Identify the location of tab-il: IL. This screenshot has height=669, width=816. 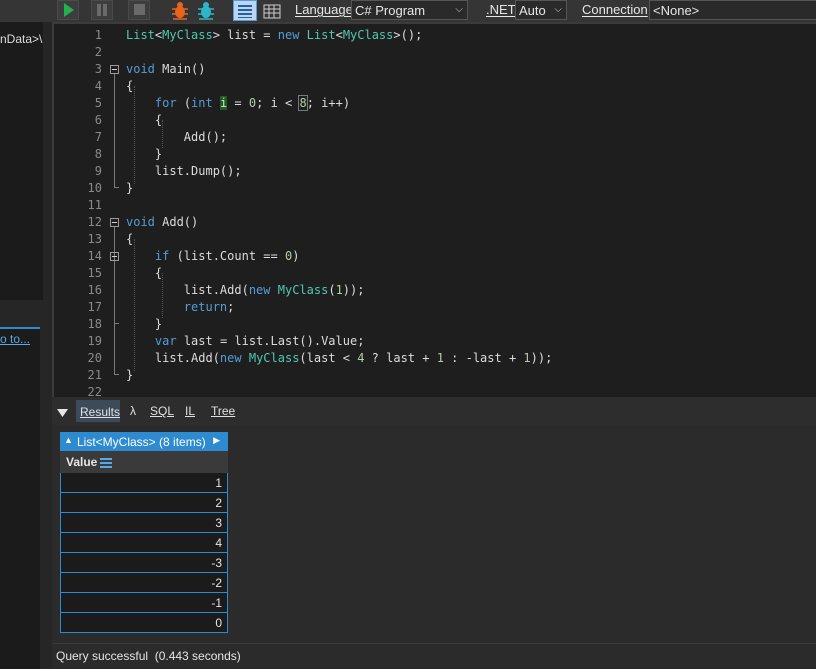
(190, 411).